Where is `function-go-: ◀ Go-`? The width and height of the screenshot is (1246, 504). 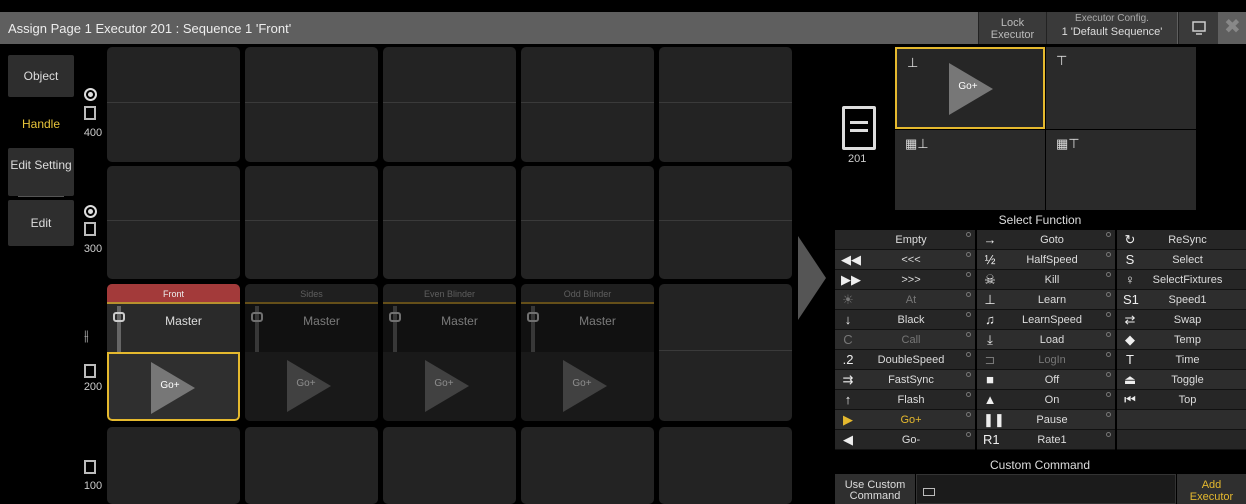
function-go-: ◀ Go- is located at coordinates (905, 440).